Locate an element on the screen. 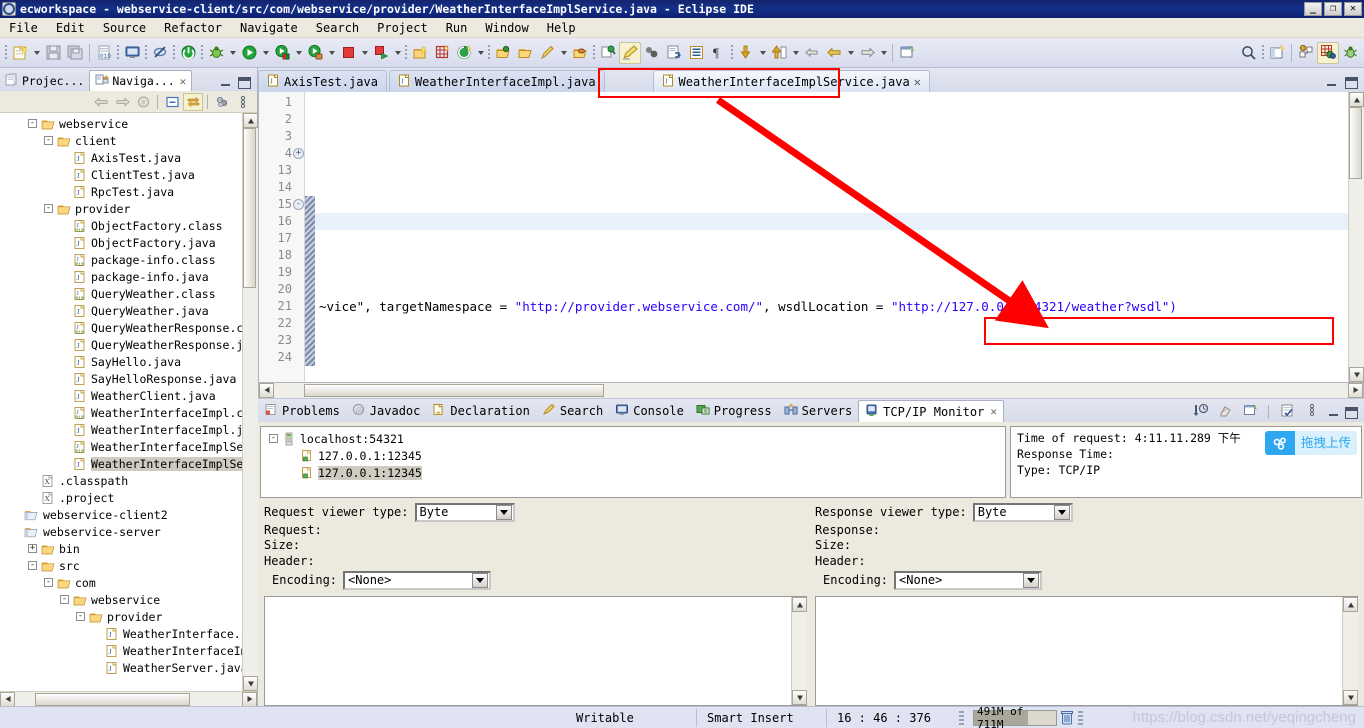  monitor-tree-item: 127.0.0.1:12345 is located at coordinates (633, 472).